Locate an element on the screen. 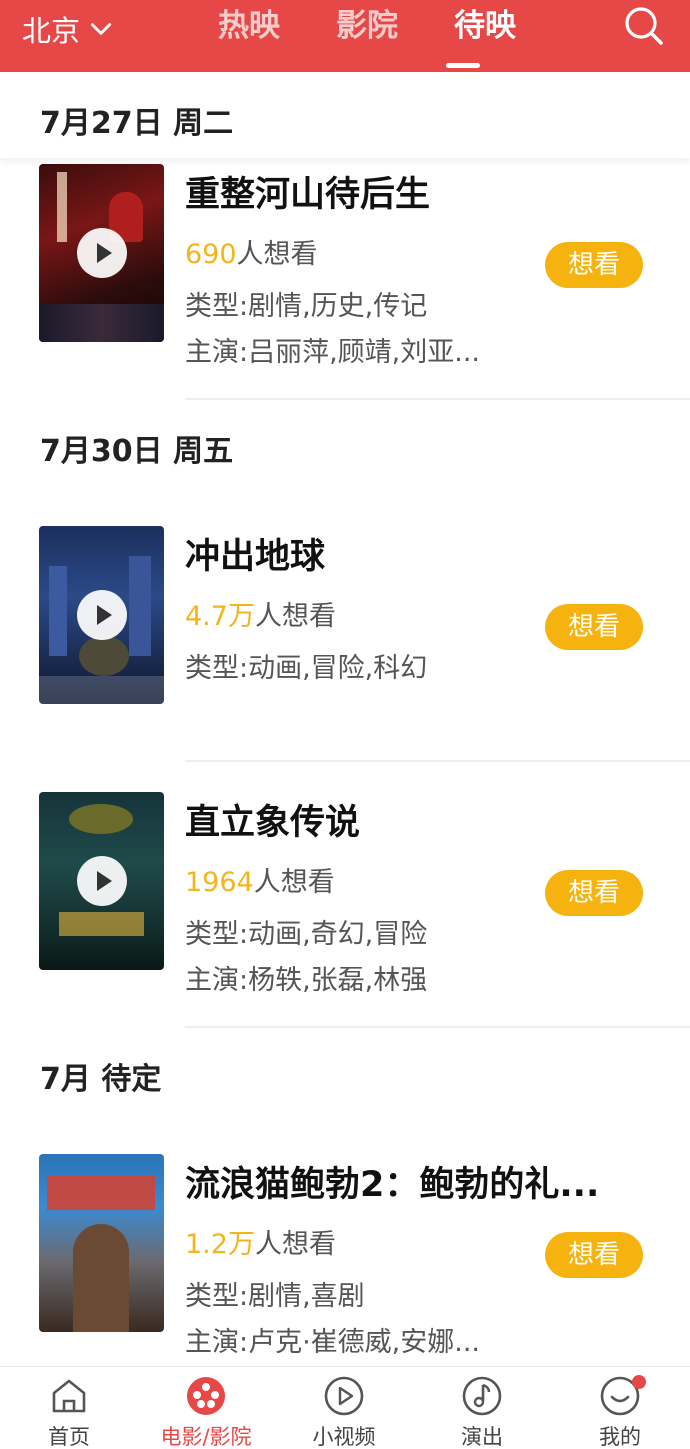  nav-label: 小视频 is located at coordinates (344, 1437).